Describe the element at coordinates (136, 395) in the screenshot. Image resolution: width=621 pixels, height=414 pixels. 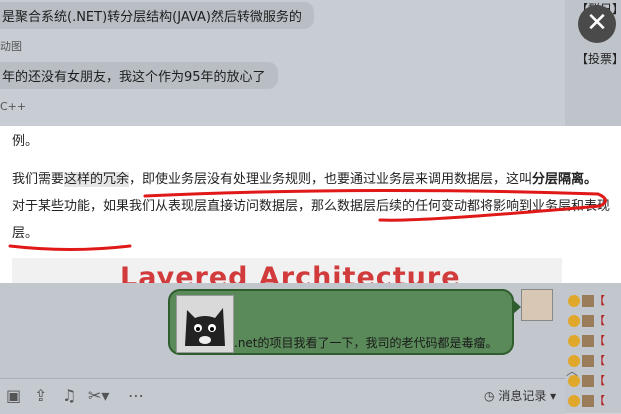
I see `more-icon: ⋯` at that location.